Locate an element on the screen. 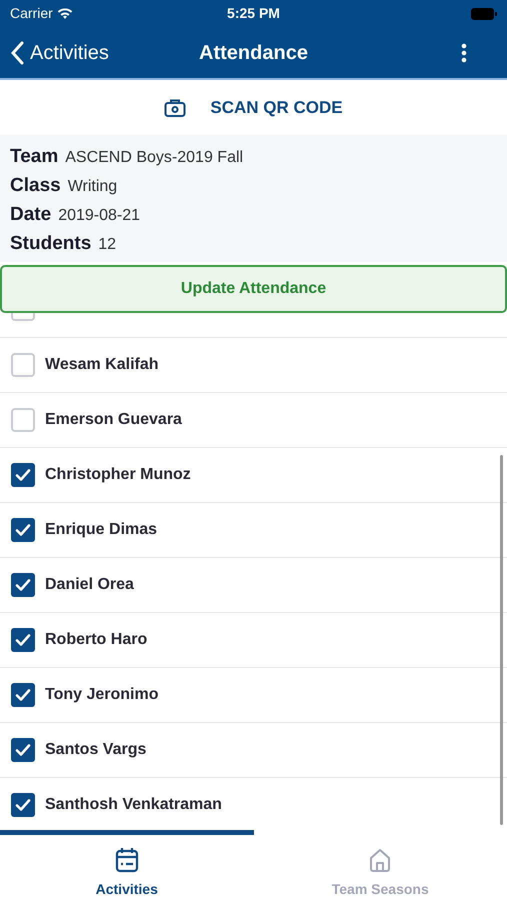  student-name: Daniel Orea is located at coordinates (89, 585).